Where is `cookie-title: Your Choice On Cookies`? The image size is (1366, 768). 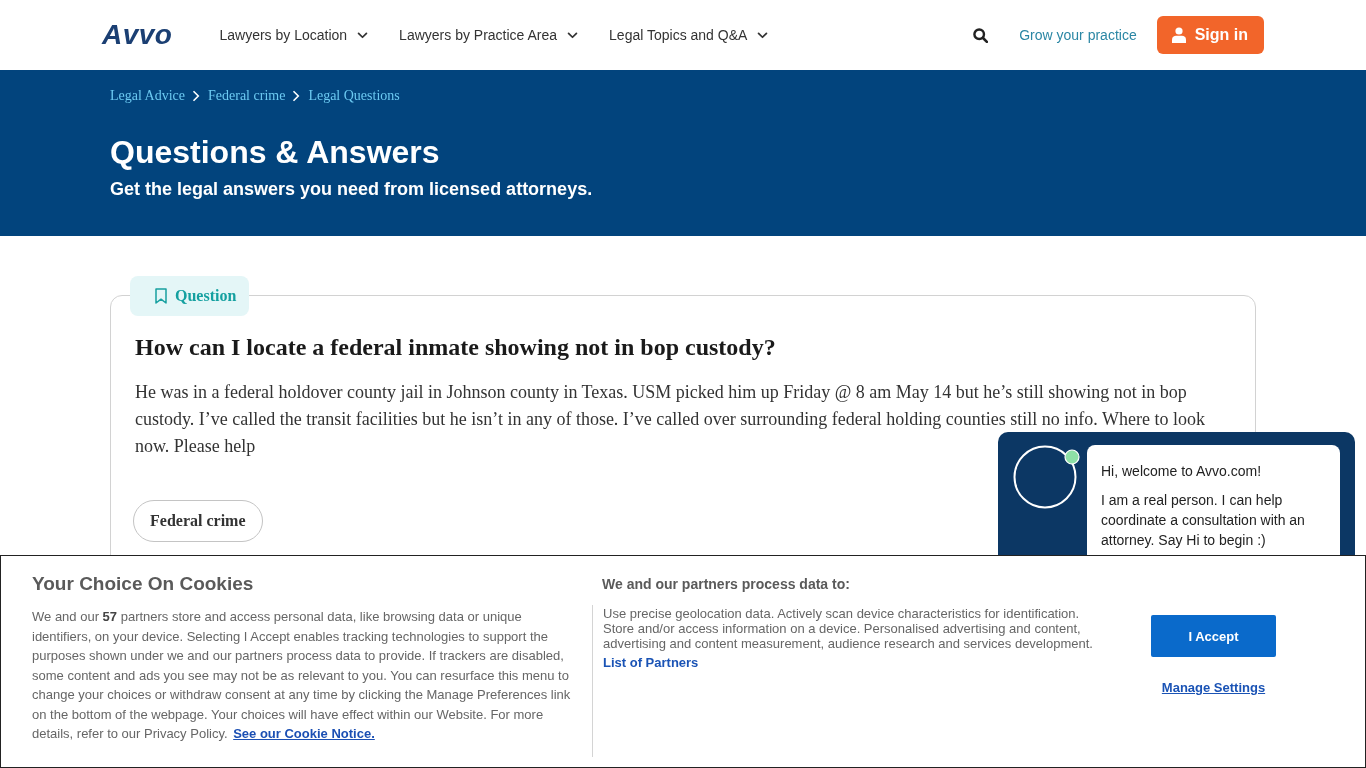
cookie-title: Your Choice On Cookies is located at coordinates (143, 584).